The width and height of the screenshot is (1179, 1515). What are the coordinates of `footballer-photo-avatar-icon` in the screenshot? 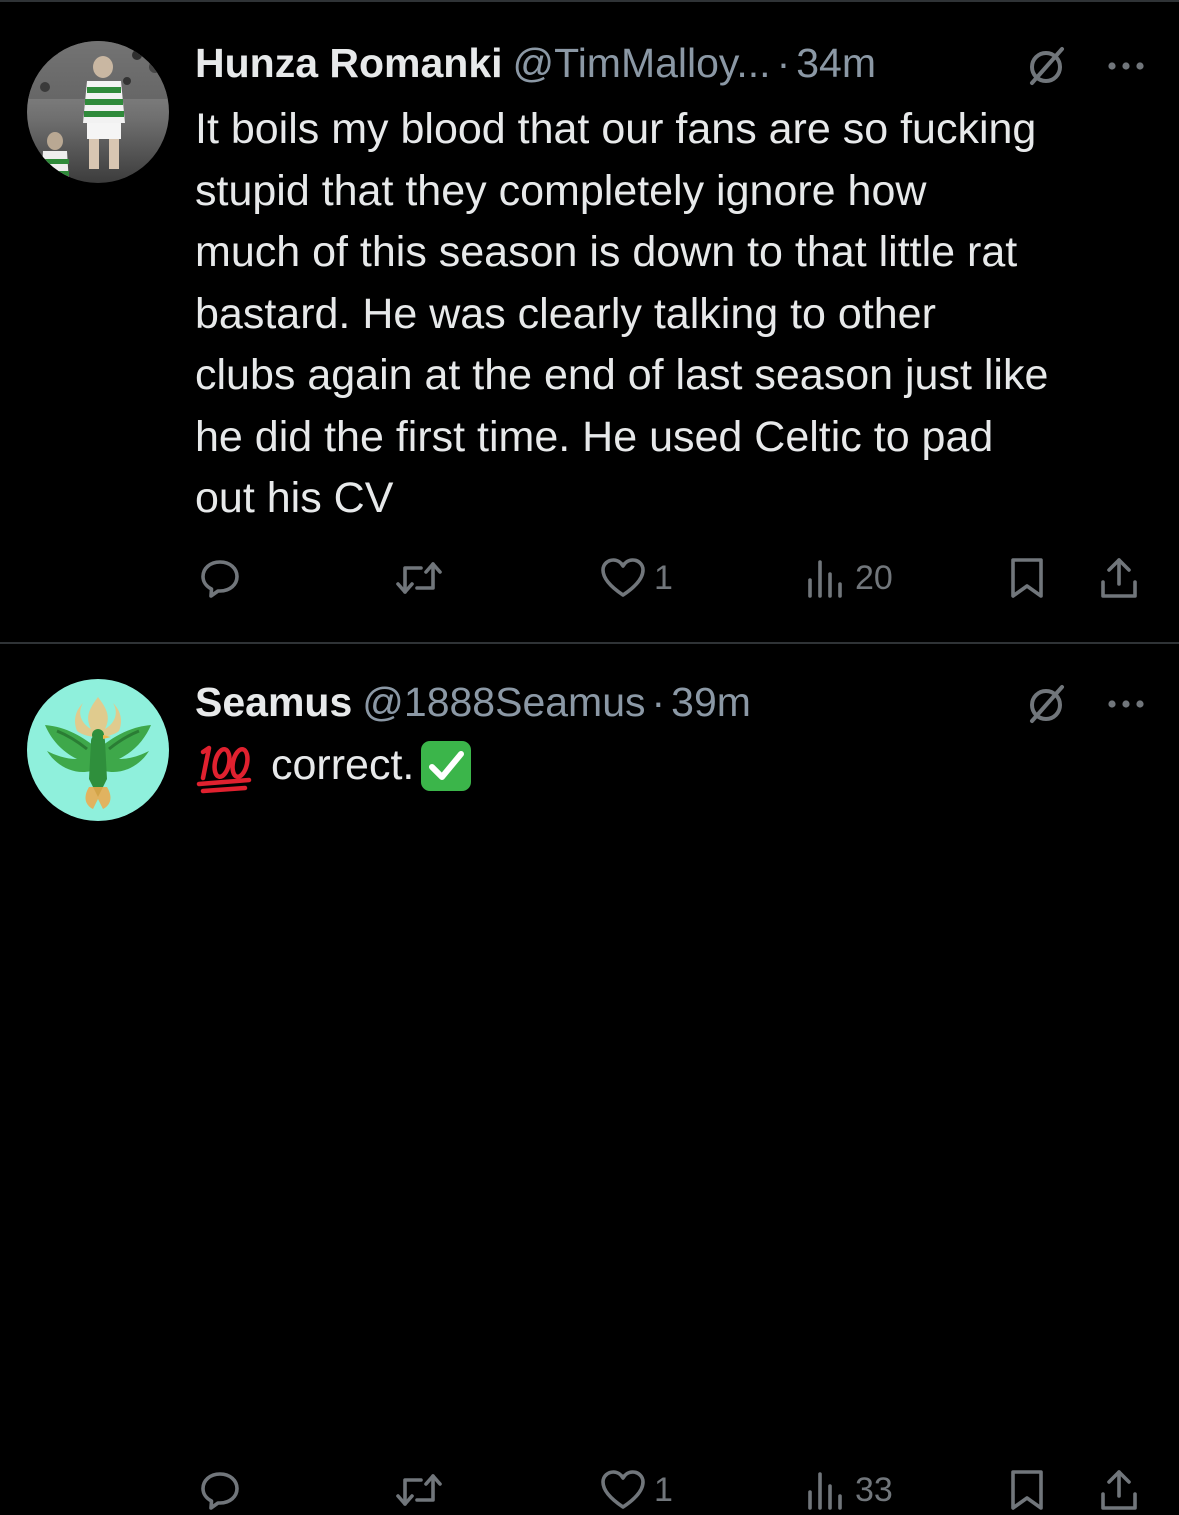 It's located at (98, 112).